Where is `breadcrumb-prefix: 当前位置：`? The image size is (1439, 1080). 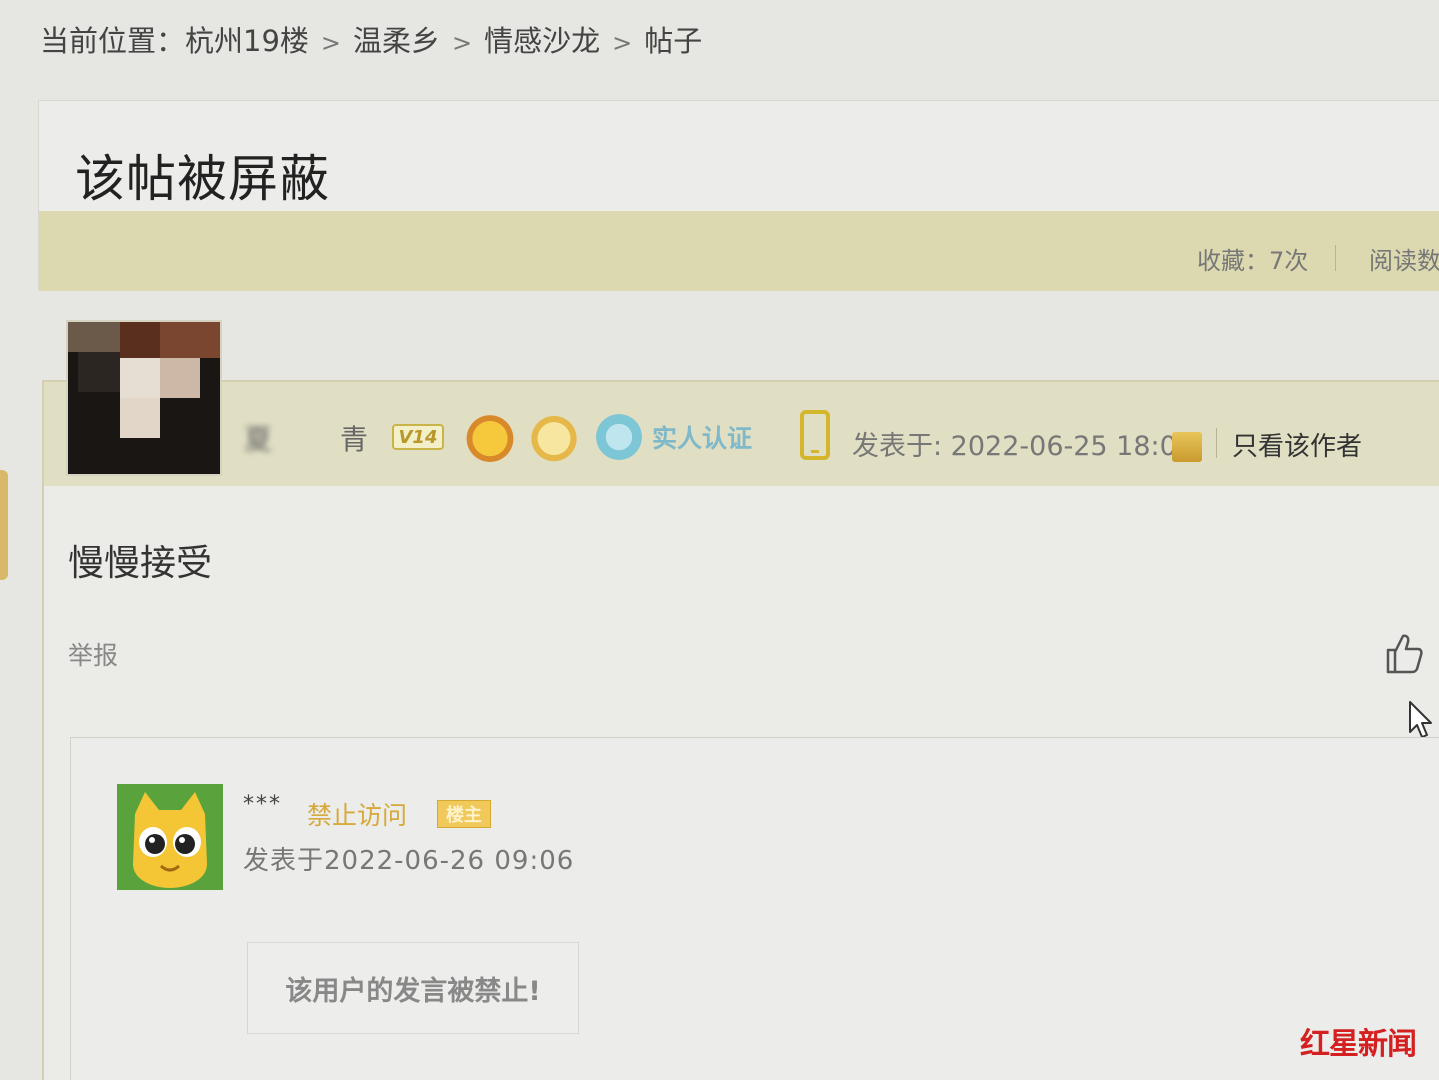
breadcrumb-prefix: 当前位置： is located at coordinates (113, 41).